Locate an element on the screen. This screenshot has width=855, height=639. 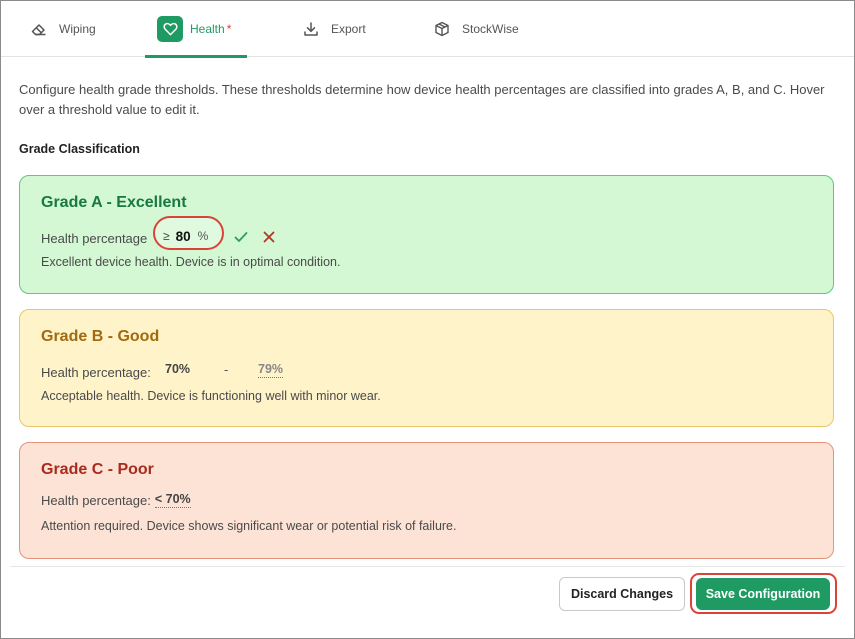
grade-c-threshold: < 70% is located at coordinates (172, 500).